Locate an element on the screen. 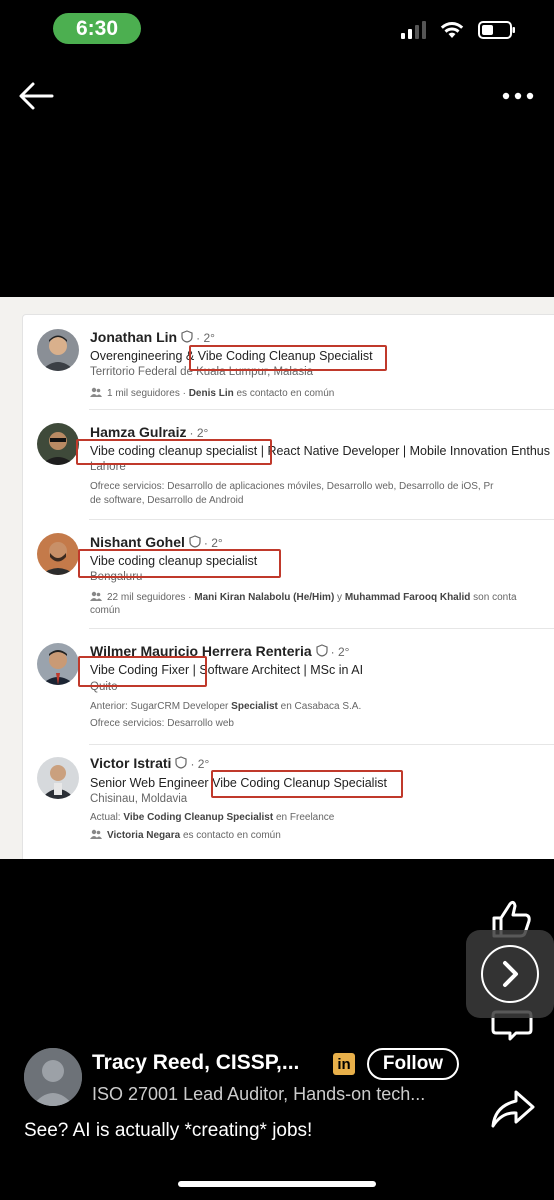 This screenshot has width=554, height=1200. follow-button: Follow is located at coordinates (413, 1064).